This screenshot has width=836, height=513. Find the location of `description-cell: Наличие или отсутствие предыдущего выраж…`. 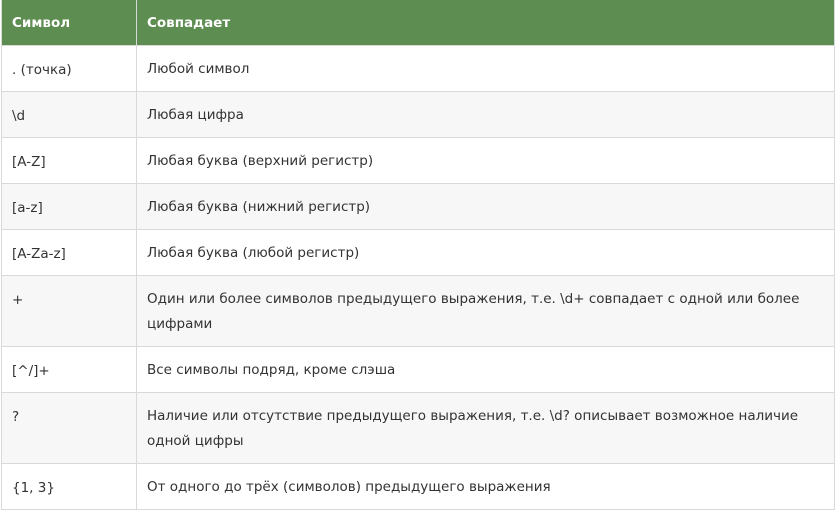

description-cell: Наличие или отсутствие предыдущего выраж… is located at coordinates (485, 428).